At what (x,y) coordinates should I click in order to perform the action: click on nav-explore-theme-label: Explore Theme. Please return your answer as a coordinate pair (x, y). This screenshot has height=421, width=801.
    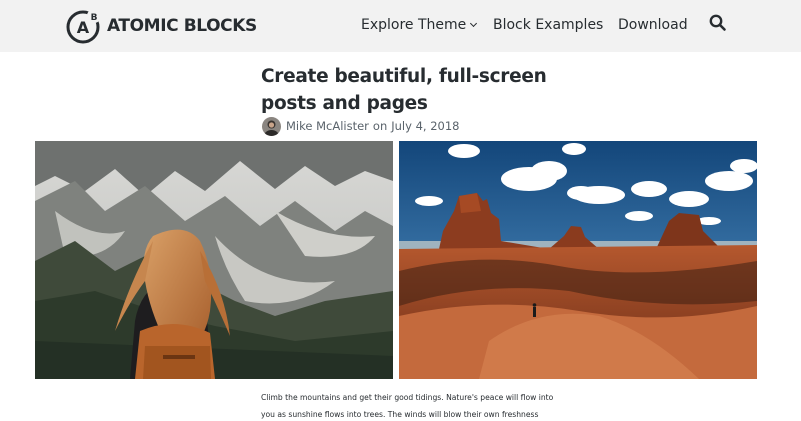
    Looking at the image, I should click on (414, 25).